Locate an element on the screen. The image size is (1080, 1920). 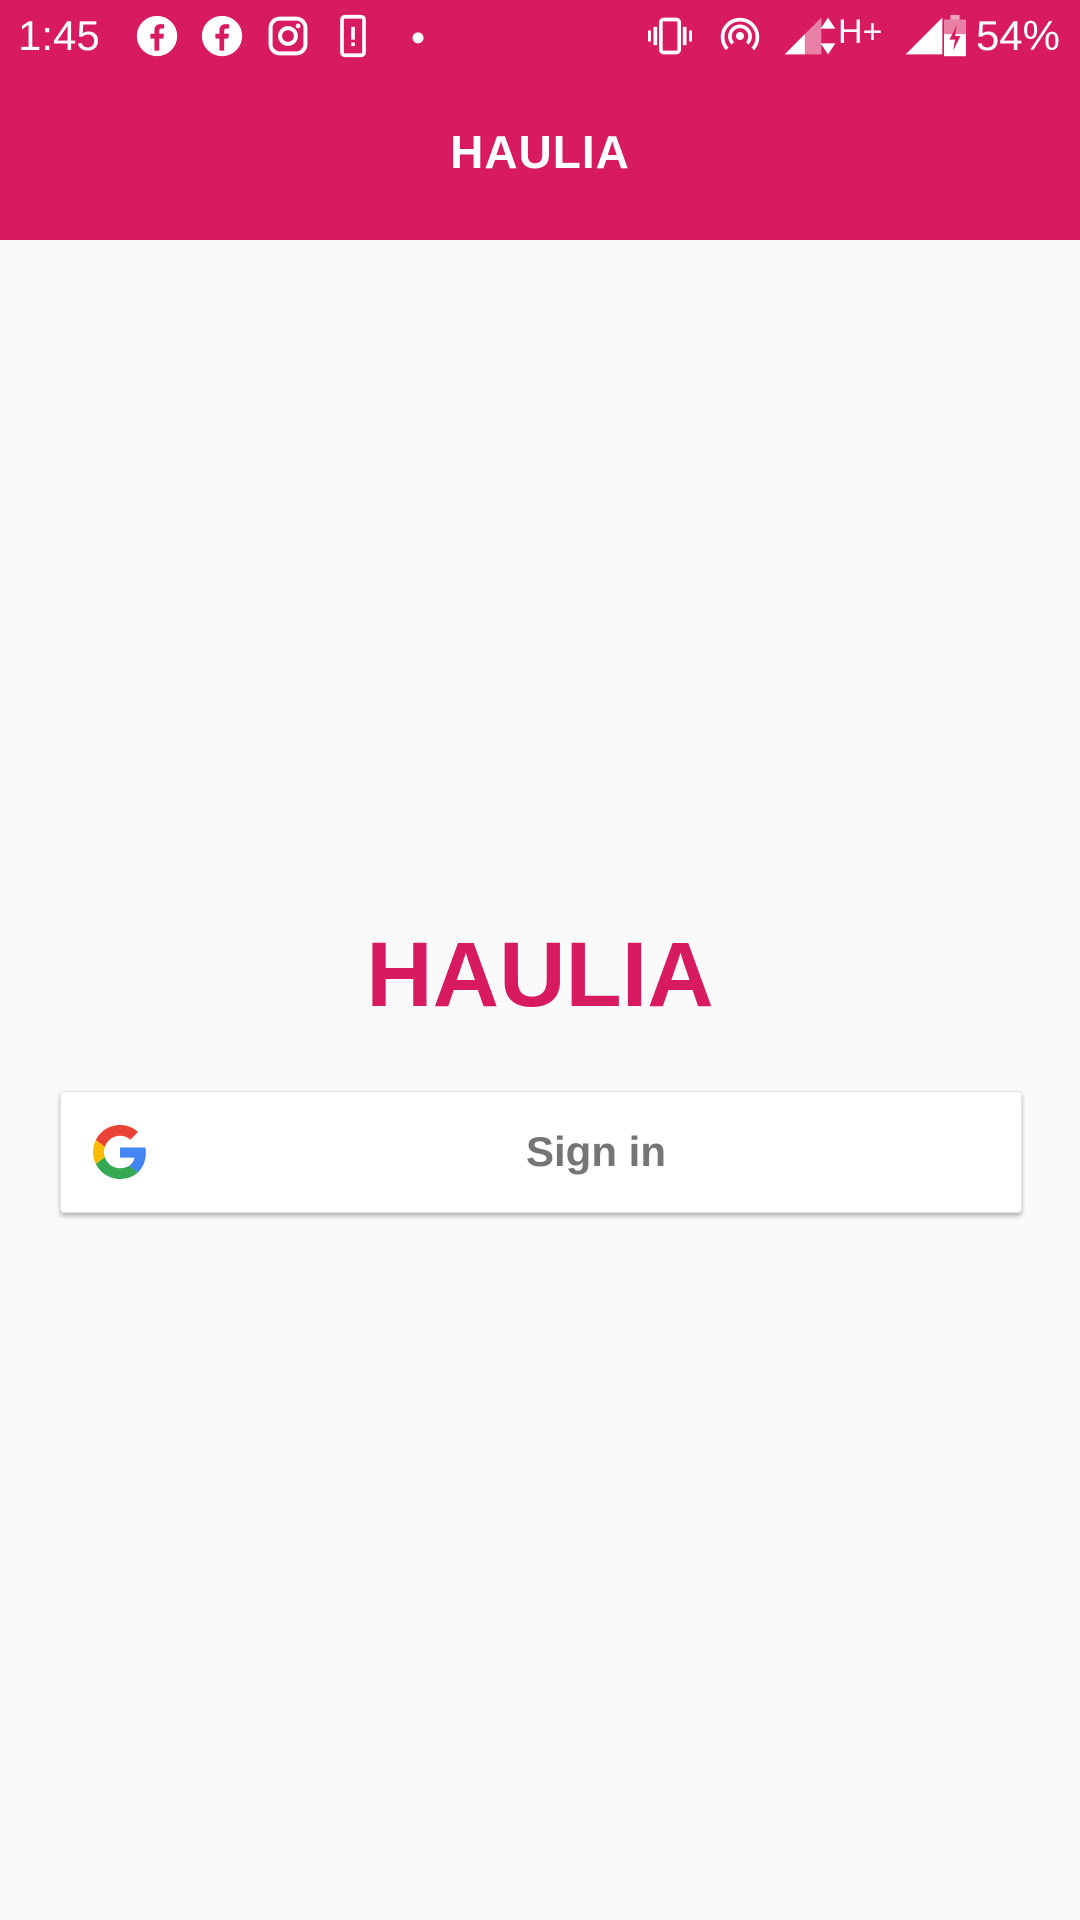
google-sign-in-button: Sign in is located at coordinates (541, 1152).